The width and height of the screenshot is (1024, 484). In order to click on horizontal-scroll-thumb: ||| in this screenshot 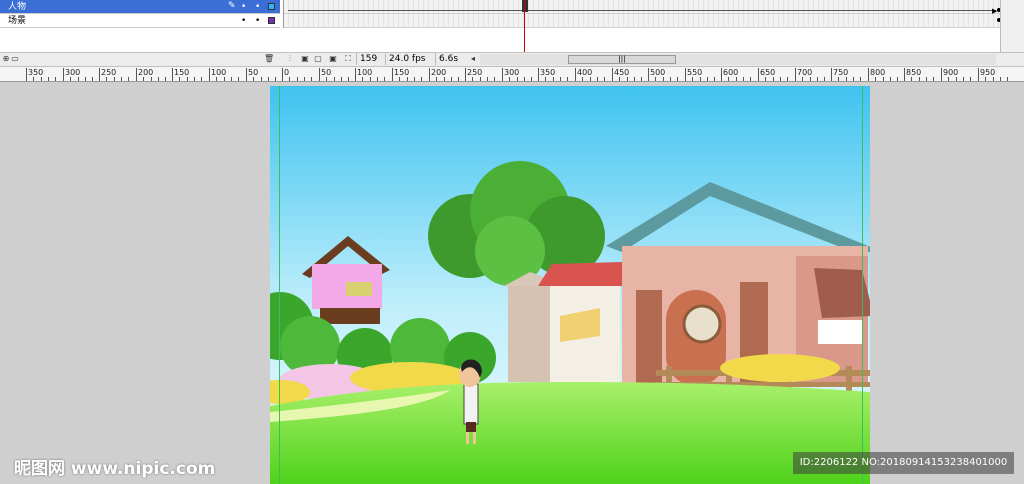, I will do `click(622, 59)`.